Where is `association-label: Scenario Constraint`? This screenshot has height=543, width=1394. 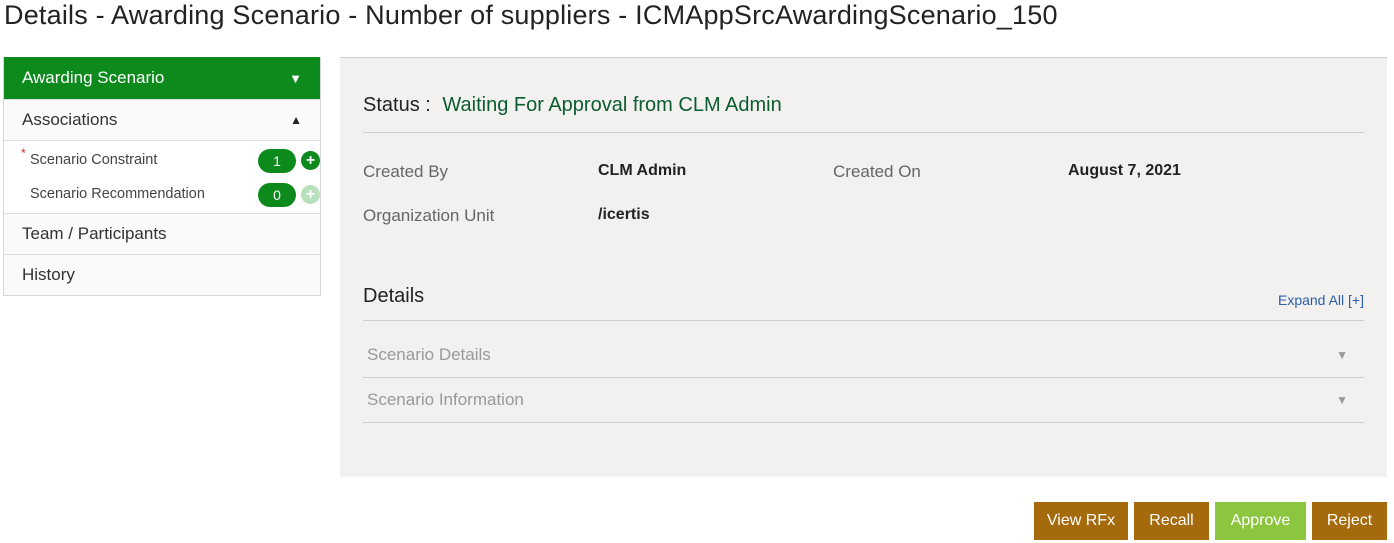
association-label: Scenario Constraint is located at coordinates (94, 160).